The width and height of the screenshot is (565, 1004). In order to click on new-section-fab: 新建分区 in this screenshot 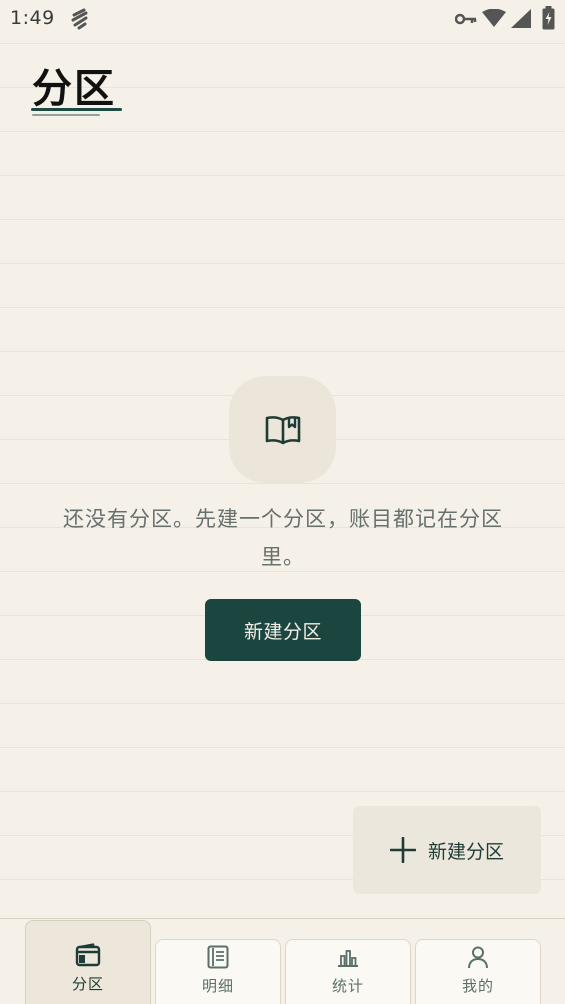, I will do `click(447, 850)`.